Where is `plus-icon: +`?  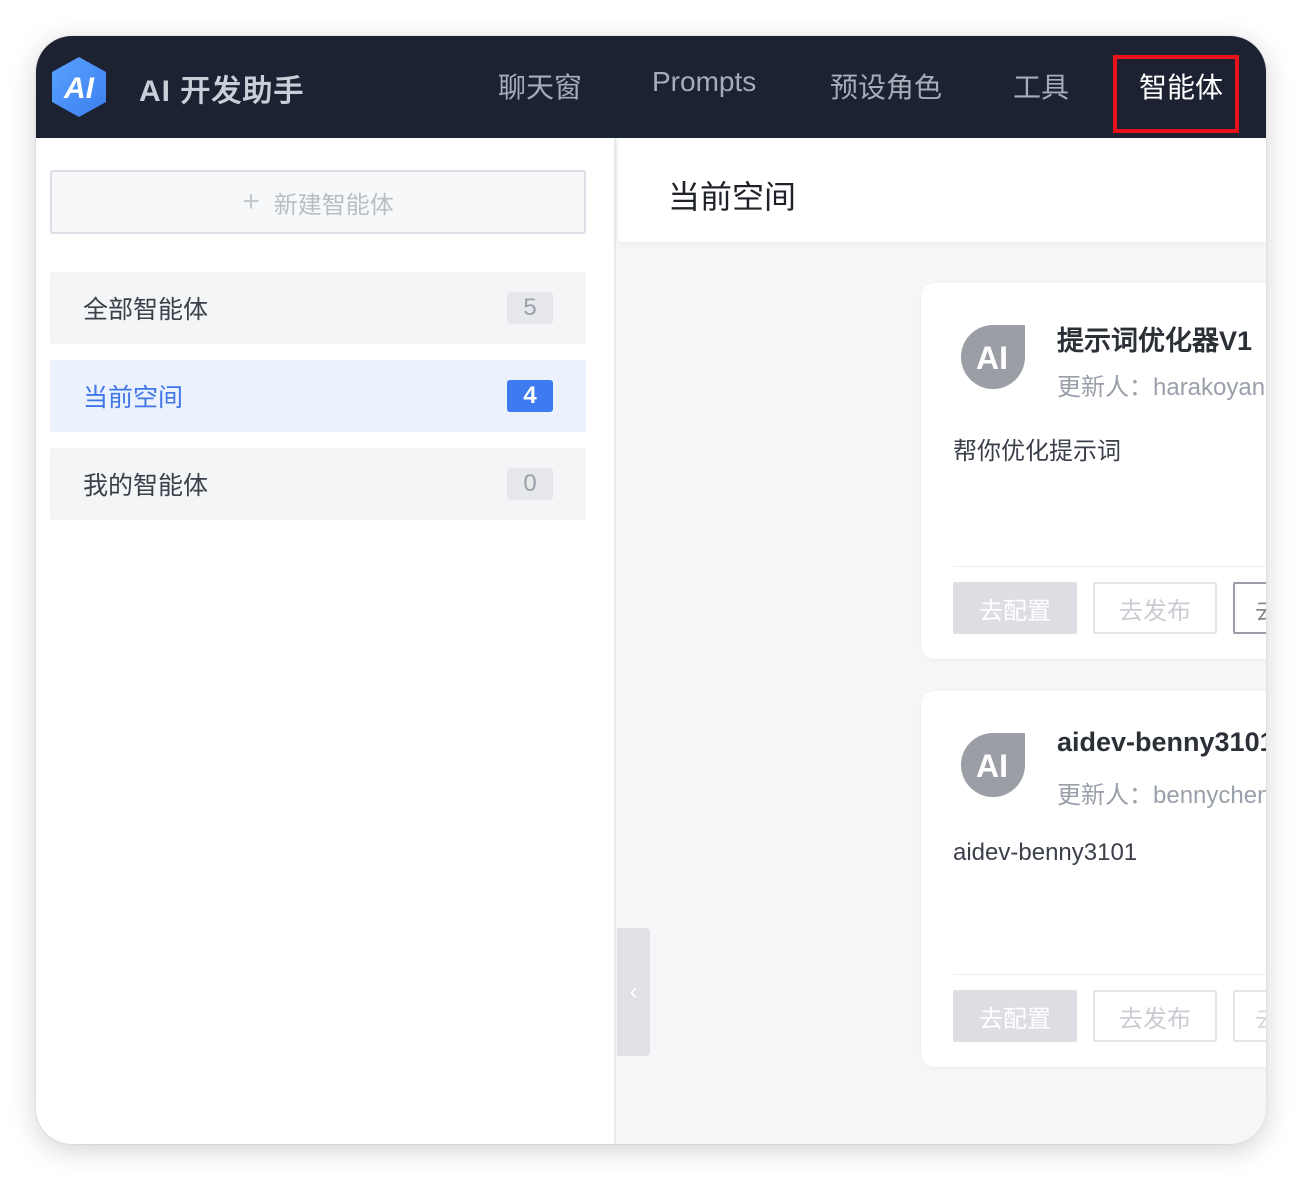
plus-icon: + is located at coordinates (251, 201).